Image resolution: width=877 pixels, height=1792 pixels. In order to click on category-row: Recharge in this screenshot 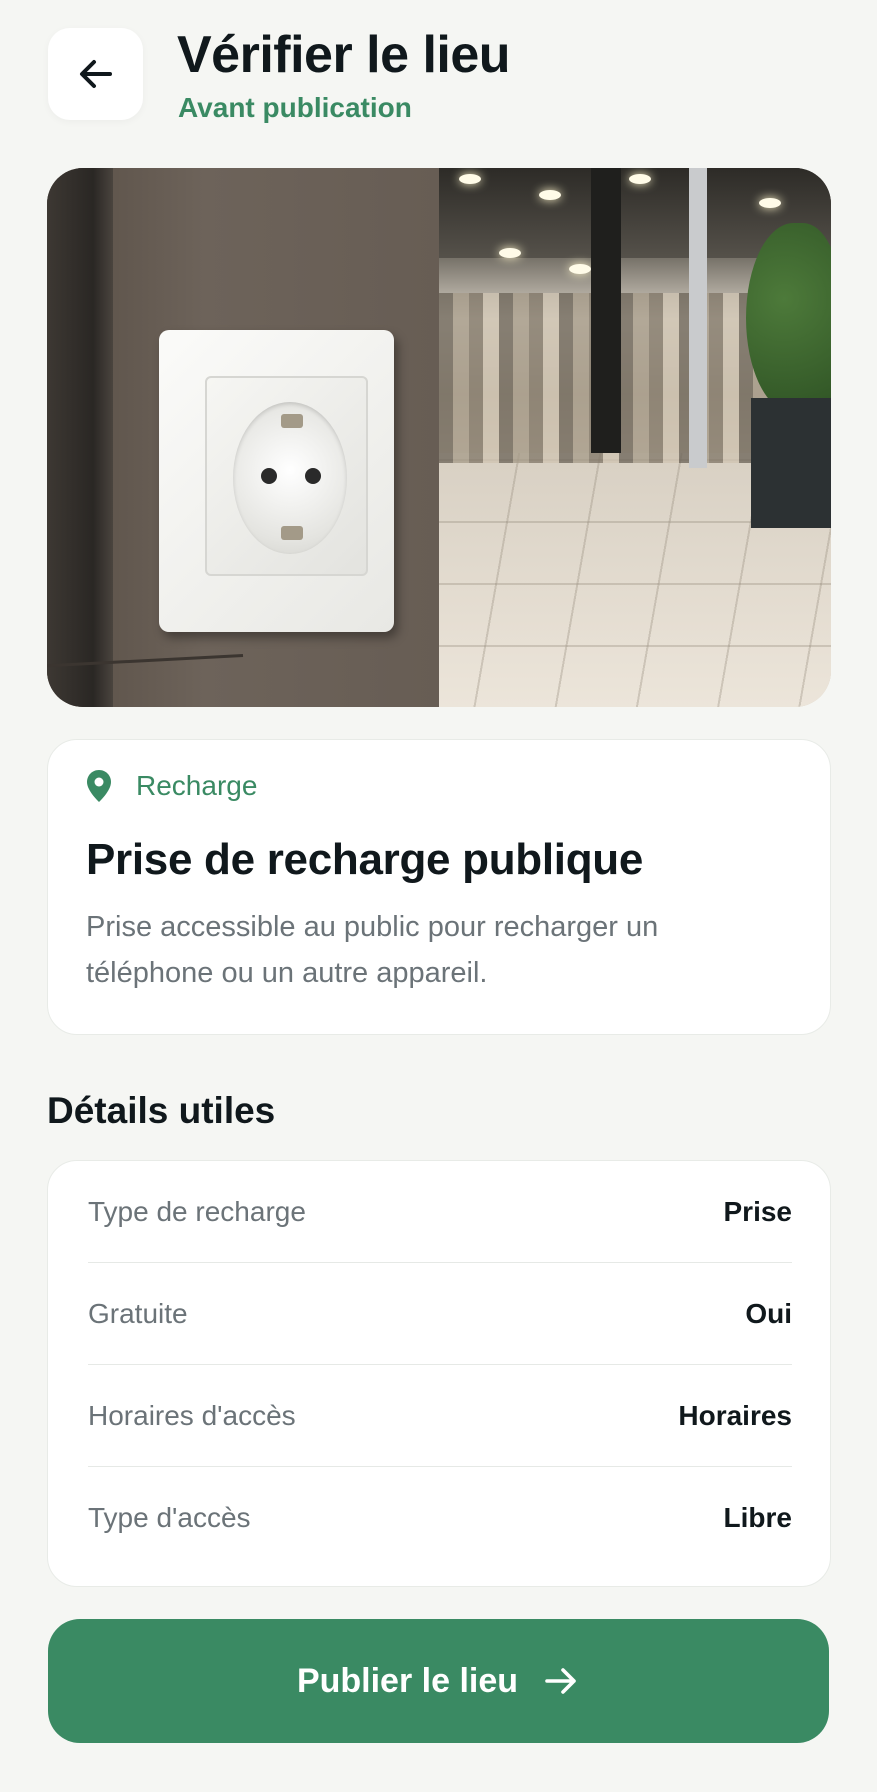, I will do `click(171, 786)`.